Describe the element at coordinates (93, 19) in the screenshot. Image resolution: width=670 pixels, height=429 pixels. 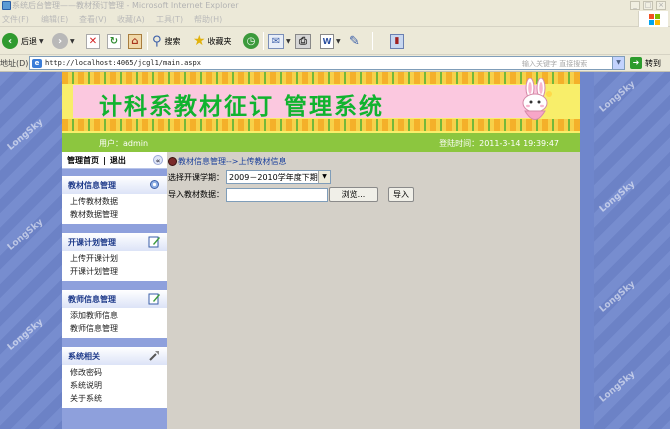
I see `menu-view: 查看(V)` at that location.